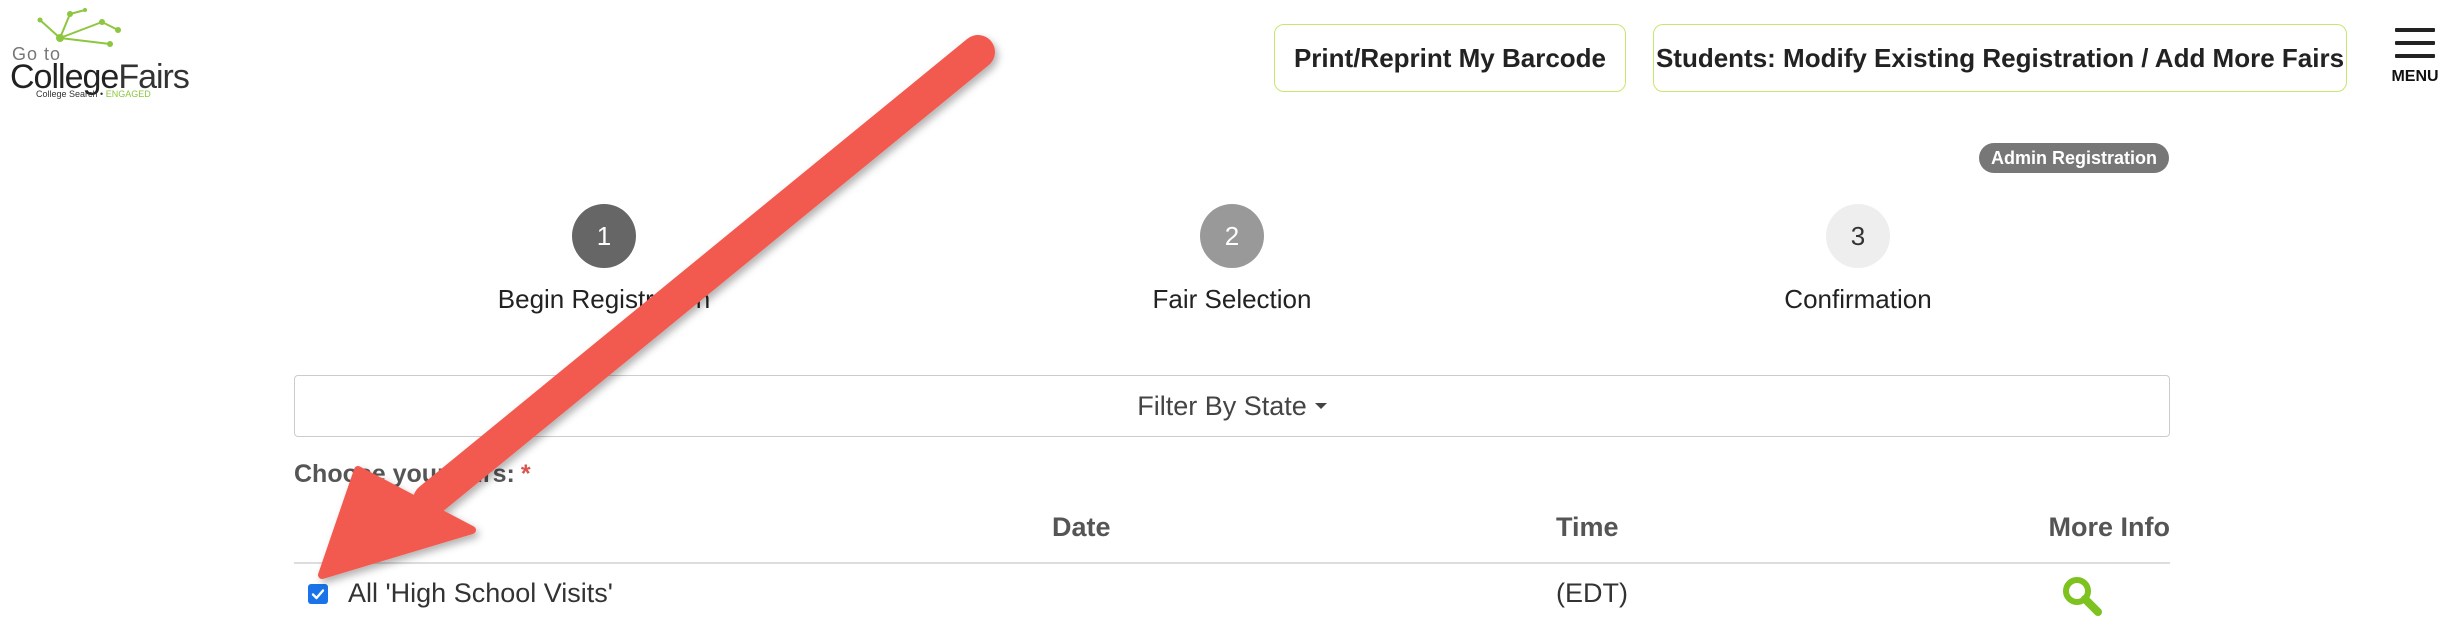 This screenshot has width=2456, height=628. Describe the element at coordinates (1081, 527) in the screenshot. I see `column-header-date: Date` at that location.